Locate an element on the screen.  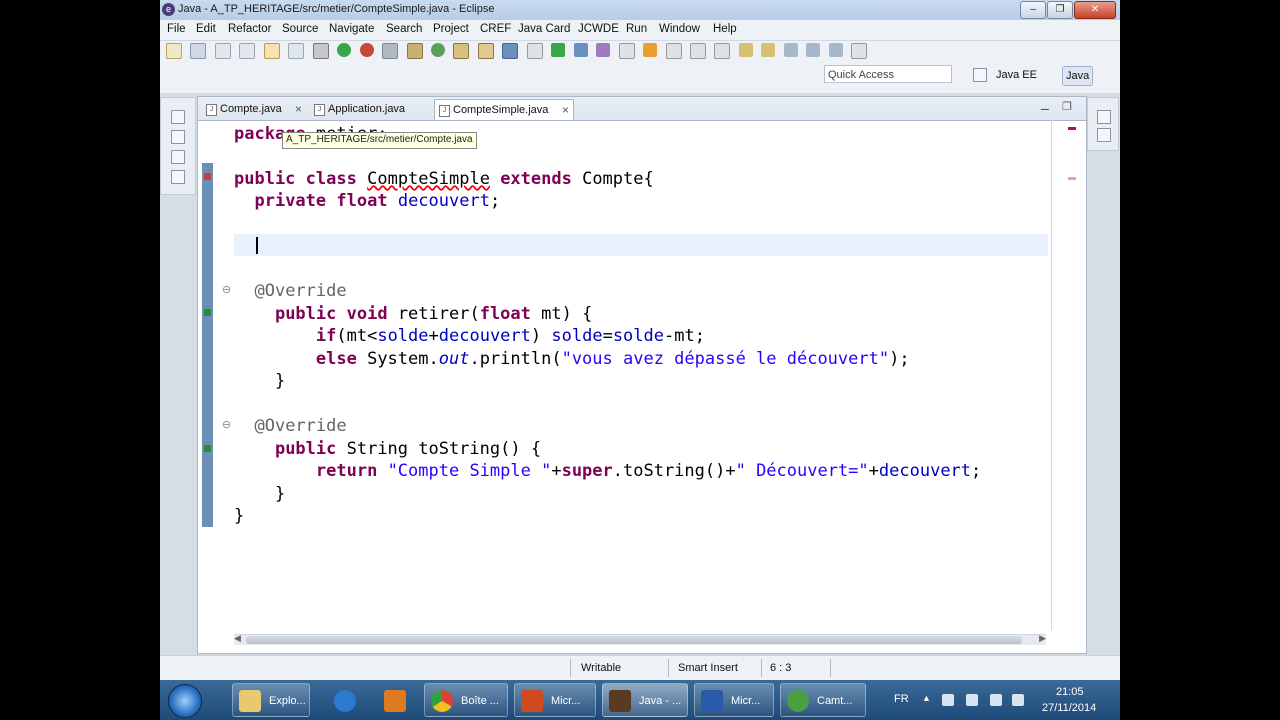
close-button: ✕ is located at coordinates (1095, 10).